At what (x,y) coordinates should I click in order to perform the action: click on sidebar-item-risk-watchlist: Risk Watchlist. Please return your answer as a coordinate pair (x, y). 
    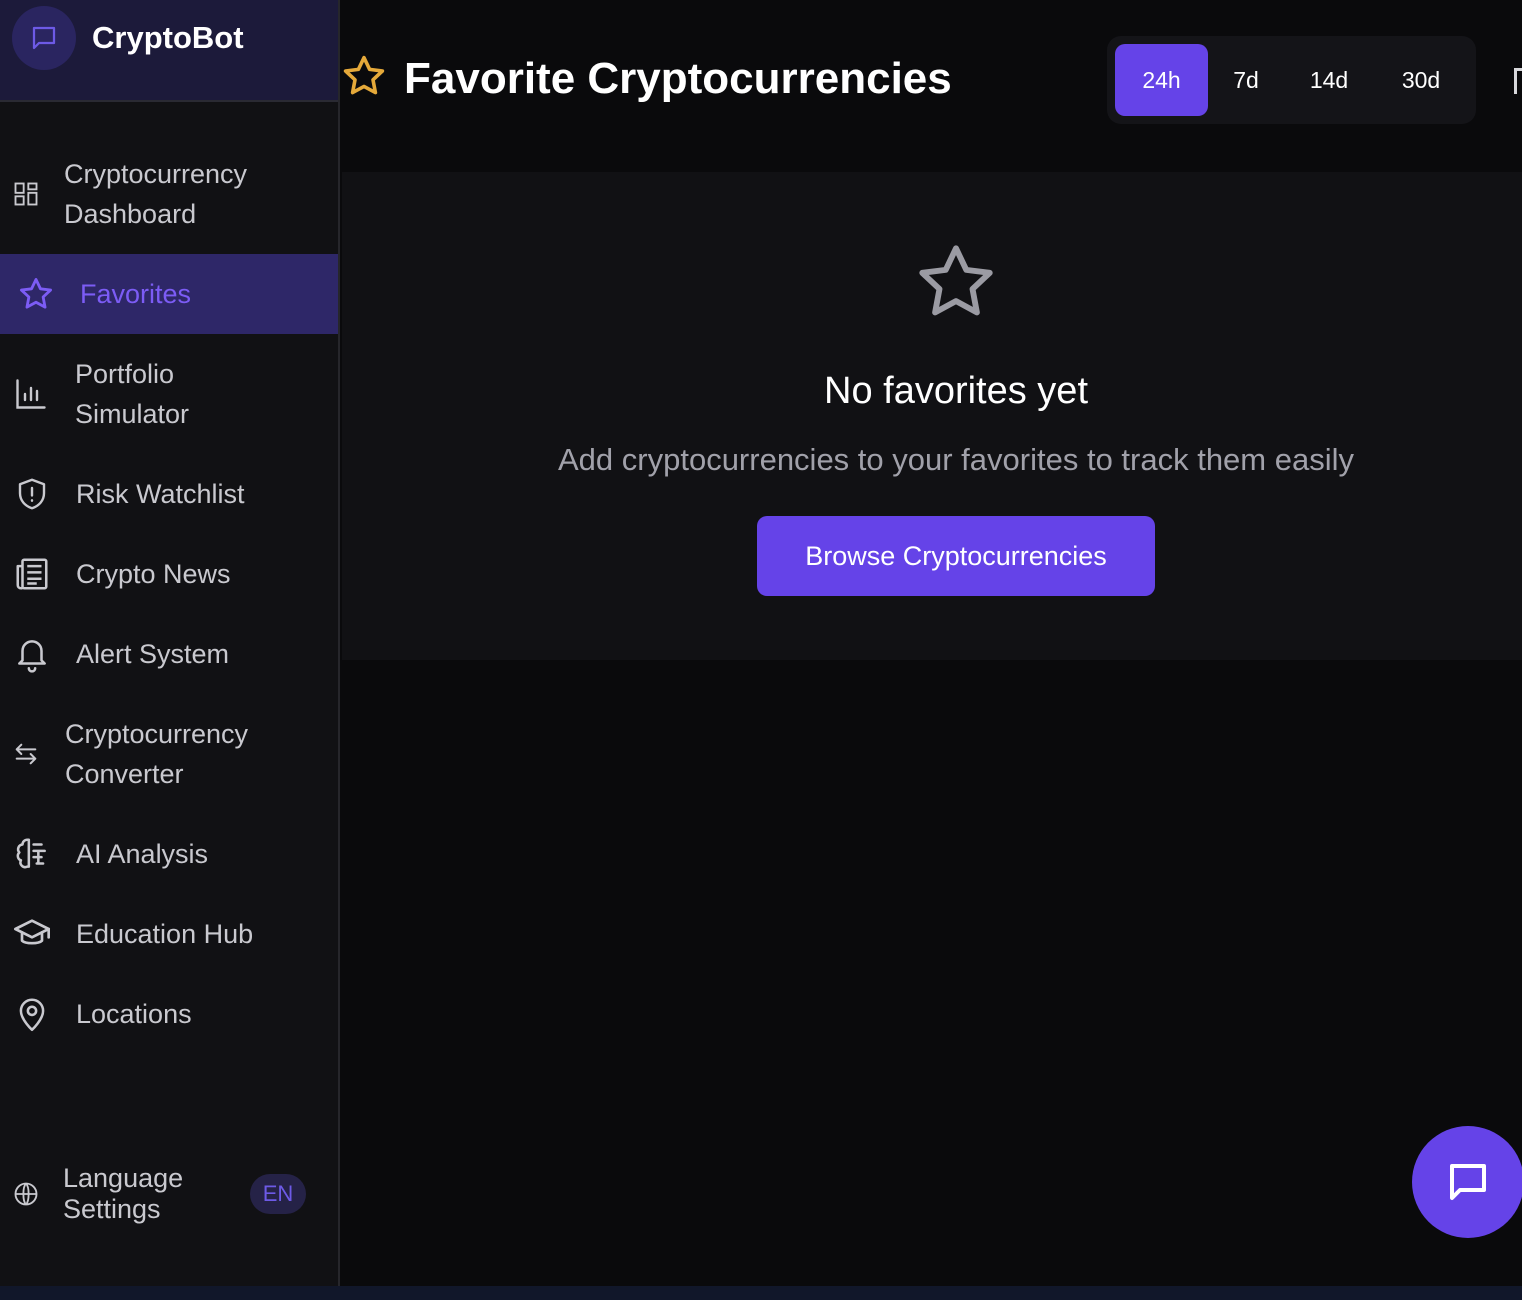
    Looking at the image, I should click on (169, 494).